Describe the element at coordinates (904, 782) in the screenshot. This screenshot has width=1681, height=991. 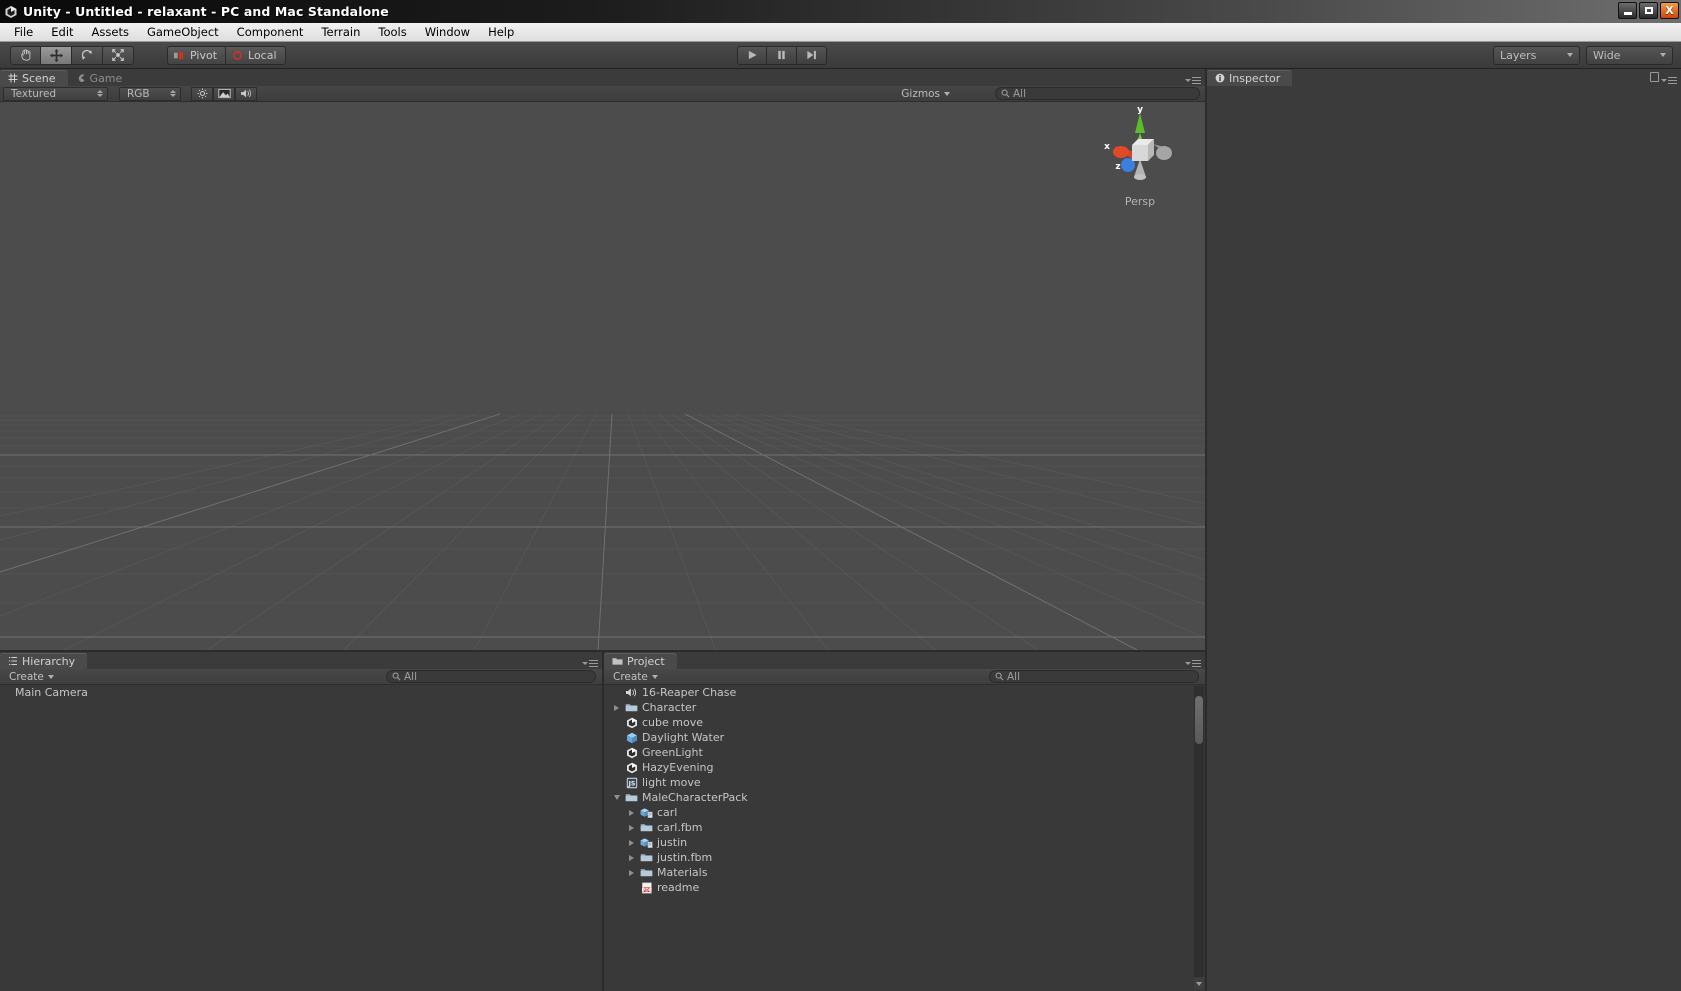
I see `list-item: JS light move` at that location.